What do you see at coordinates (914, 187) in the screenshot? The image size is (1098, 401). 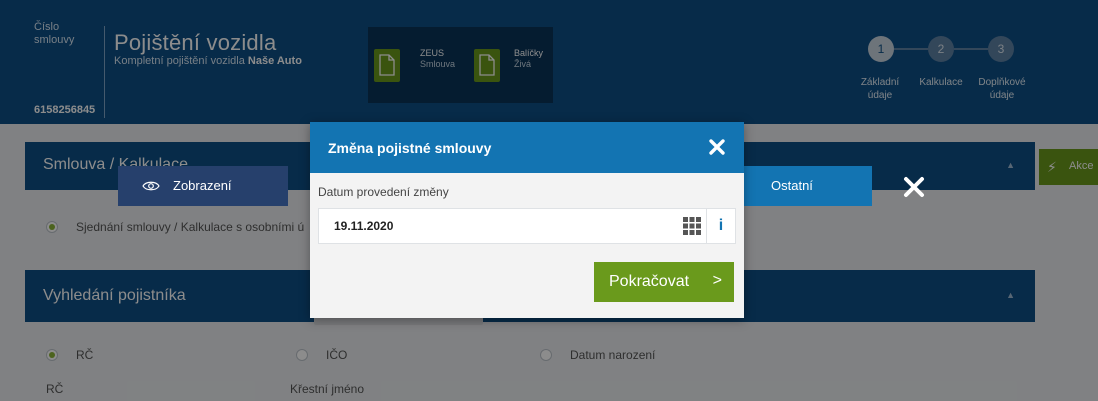 I see `close-icon` at bounding box center [914, 187].